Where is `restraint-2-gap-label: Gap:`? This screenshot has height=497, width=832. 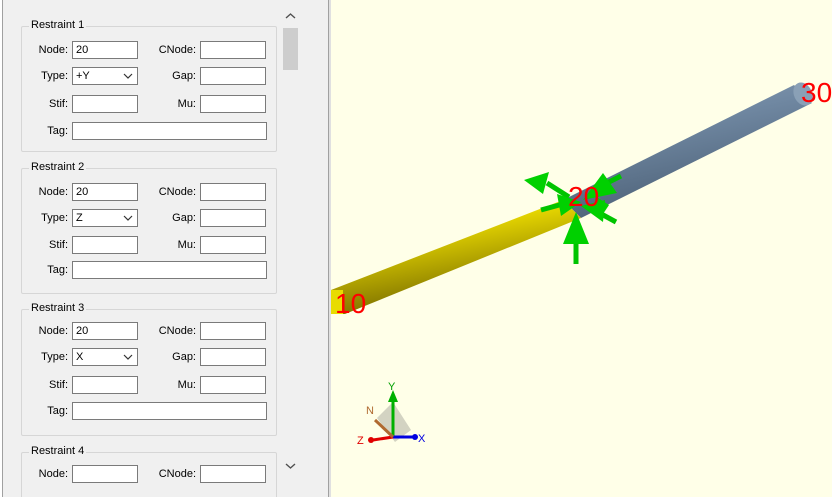
restraint-2-gap-label: Gap: is located at coordinates (184, 218).